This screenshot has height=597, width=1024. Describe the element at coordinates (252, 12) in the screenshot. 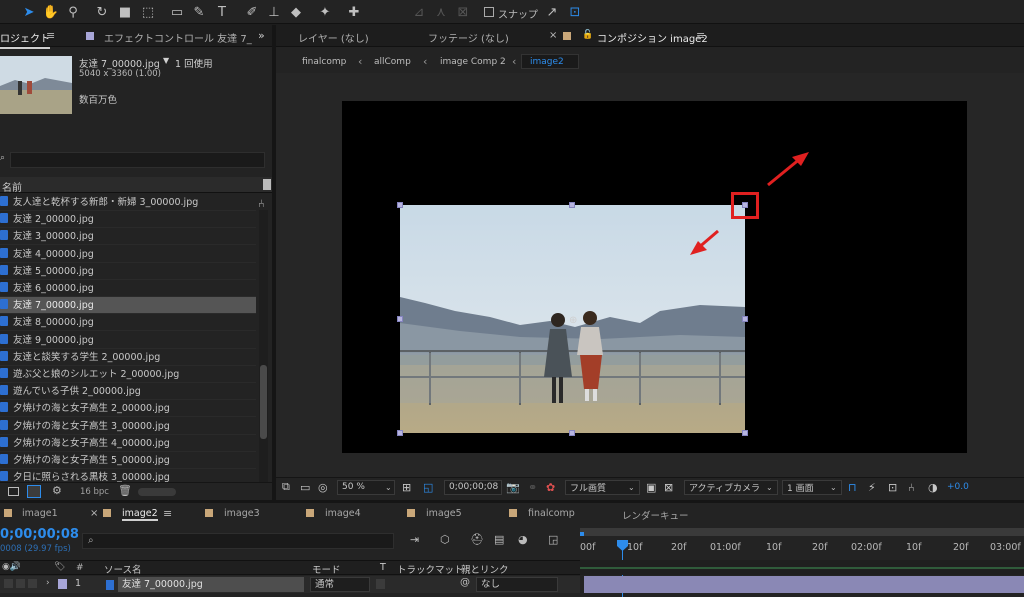

I see `brush-tool-icon: ✐` at that location.